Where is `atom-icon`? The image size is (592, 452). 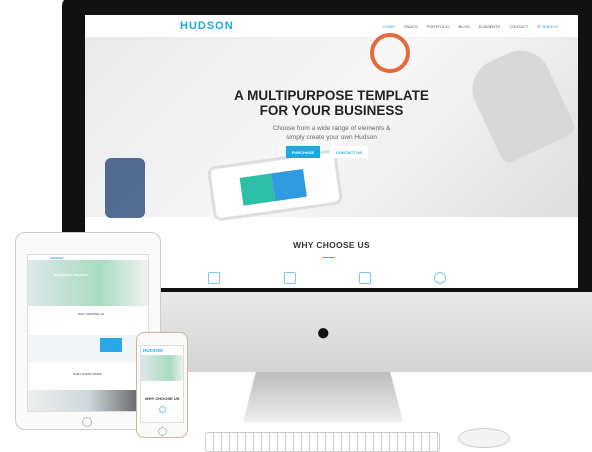 atom-icon is located at coordinates (440, 278).